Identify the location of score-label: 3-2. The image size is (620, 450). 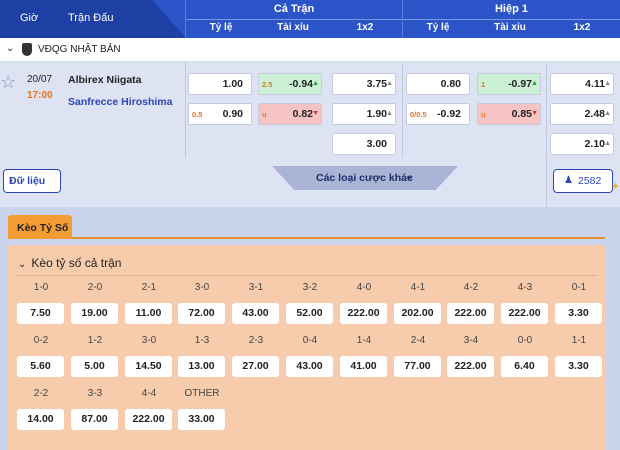
(310, 287).